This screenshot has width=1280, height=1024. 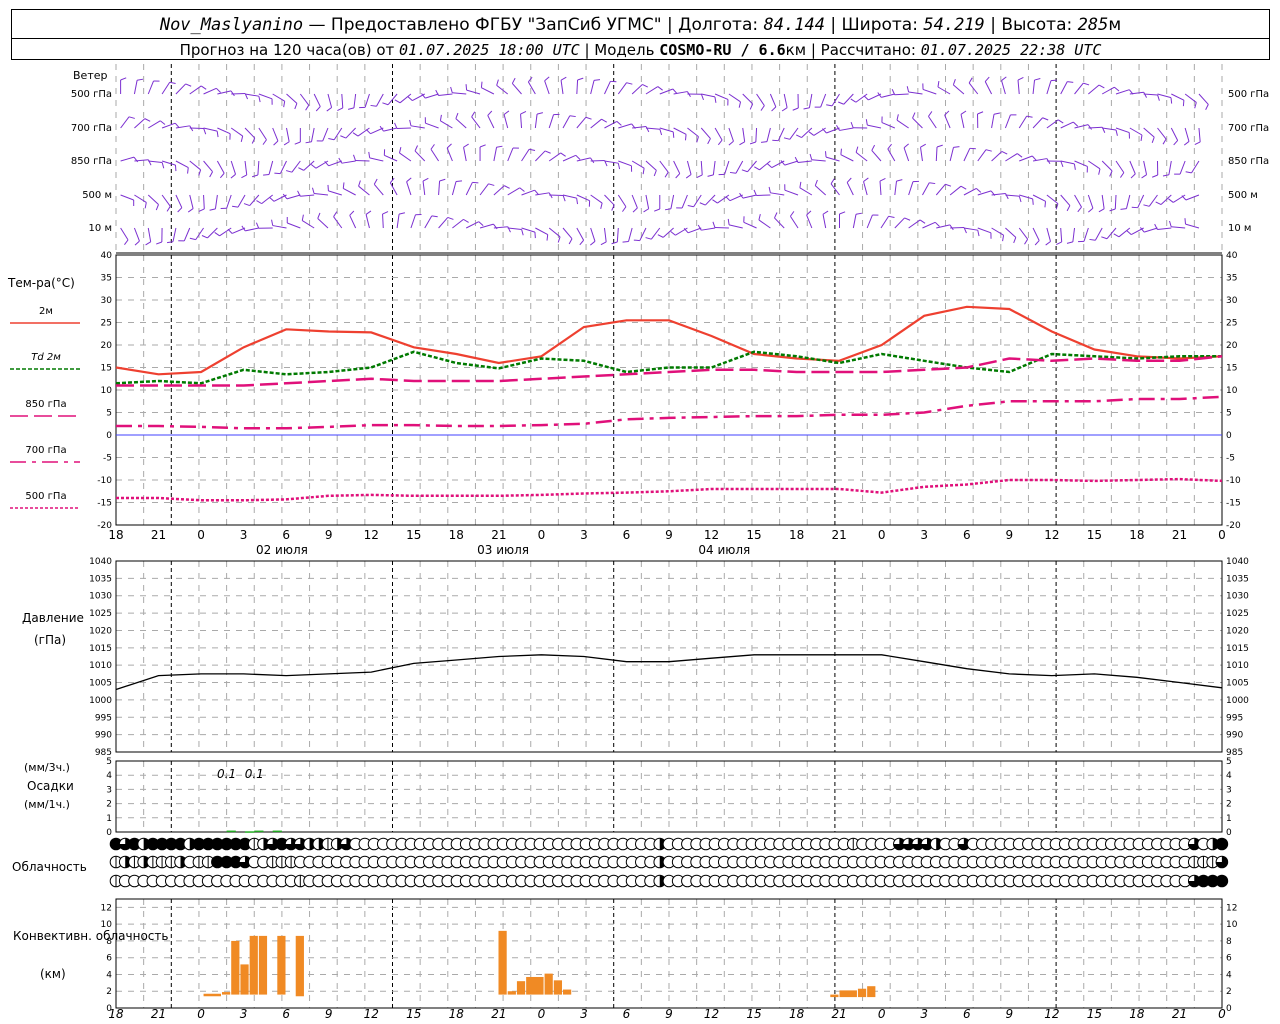 What do you see at coordinates (1229, 833) in the screenshot?
I see `precip-tick-right: 0` at bounding box center [1229, 833].